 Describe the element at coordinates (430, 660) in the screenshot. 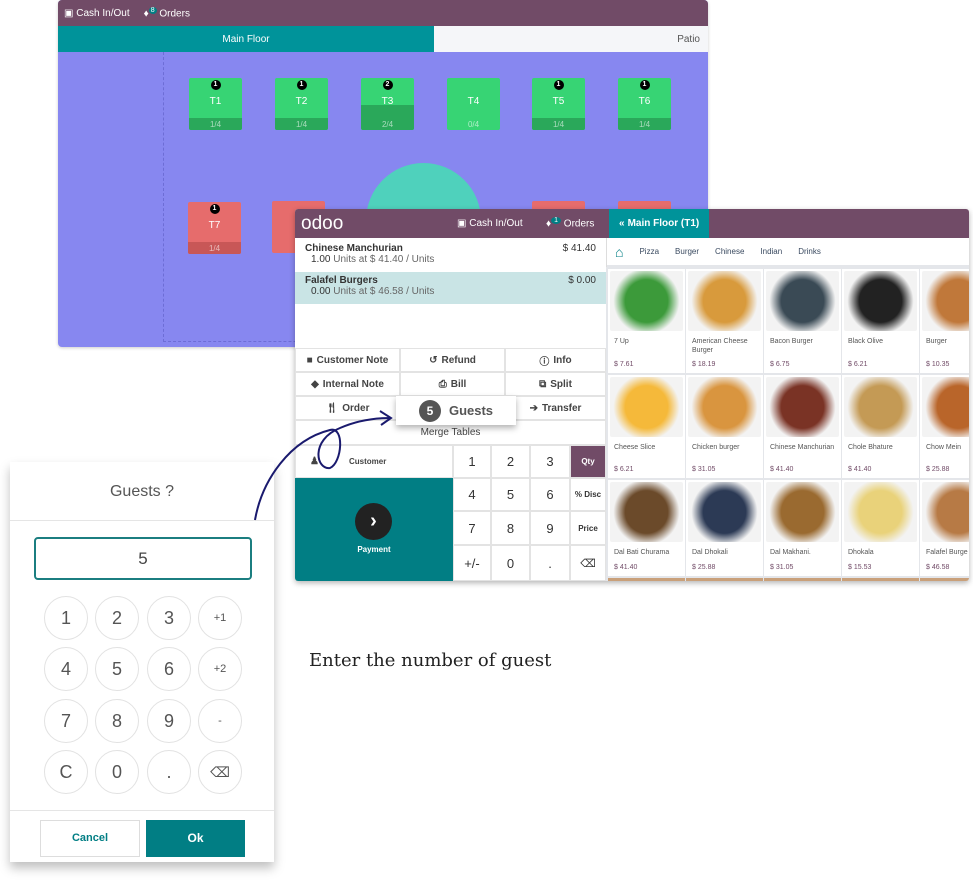

I see `annotation-text: Enter the number of guest` at that location.